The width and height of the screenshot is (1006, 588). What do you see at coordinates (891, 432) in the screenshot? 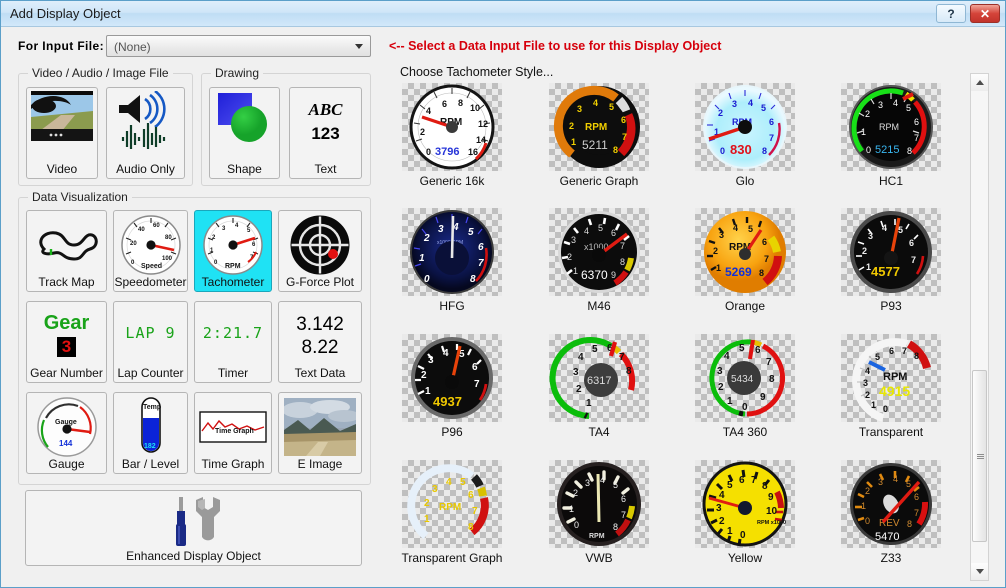
I see `gallery-label-transparent: Transparent` at bounding box center [891, 432].